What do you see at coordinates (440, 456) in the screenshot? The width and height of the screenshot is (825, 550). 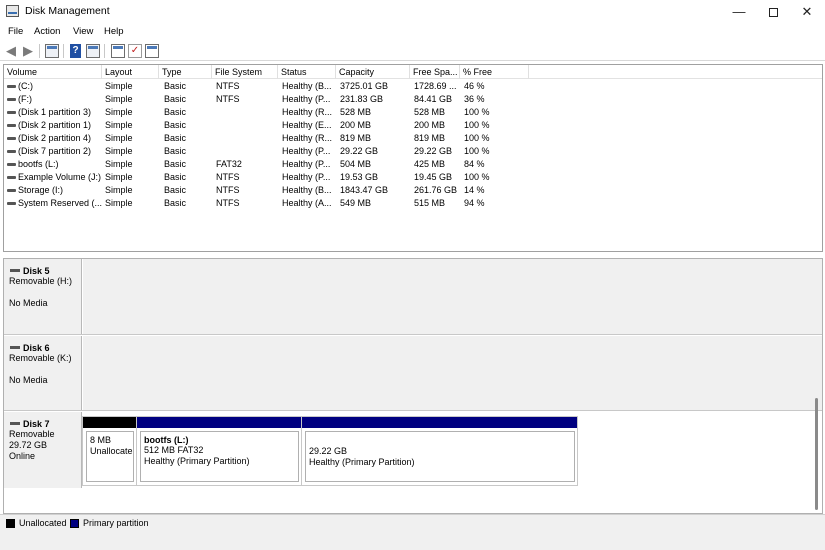 I see `partition-details: 29.22 GB Healthy (Primary Partition)` at bounding box center [440, 456].